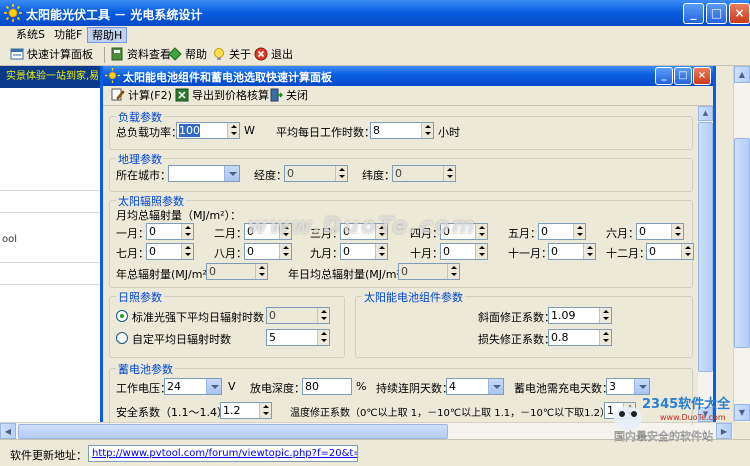 The height and width of the screenshot is (466, 750). Describe the element at coordinates (683, 76) in the screenshot. I see `child-maximize-button: □` at that location.